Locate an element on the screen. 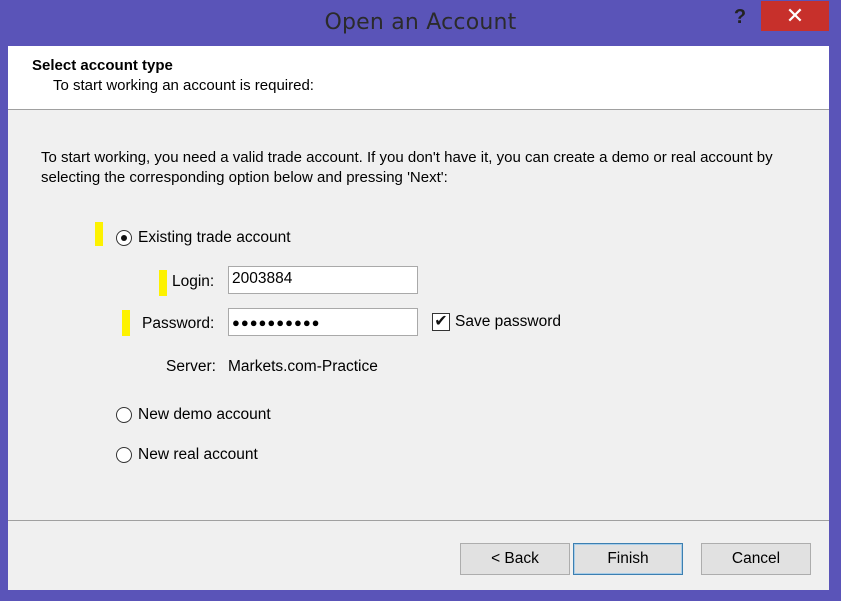 The image size is (841, 601). save-password-checkbox: ✔ Save password is located at coordinates (496, 322).